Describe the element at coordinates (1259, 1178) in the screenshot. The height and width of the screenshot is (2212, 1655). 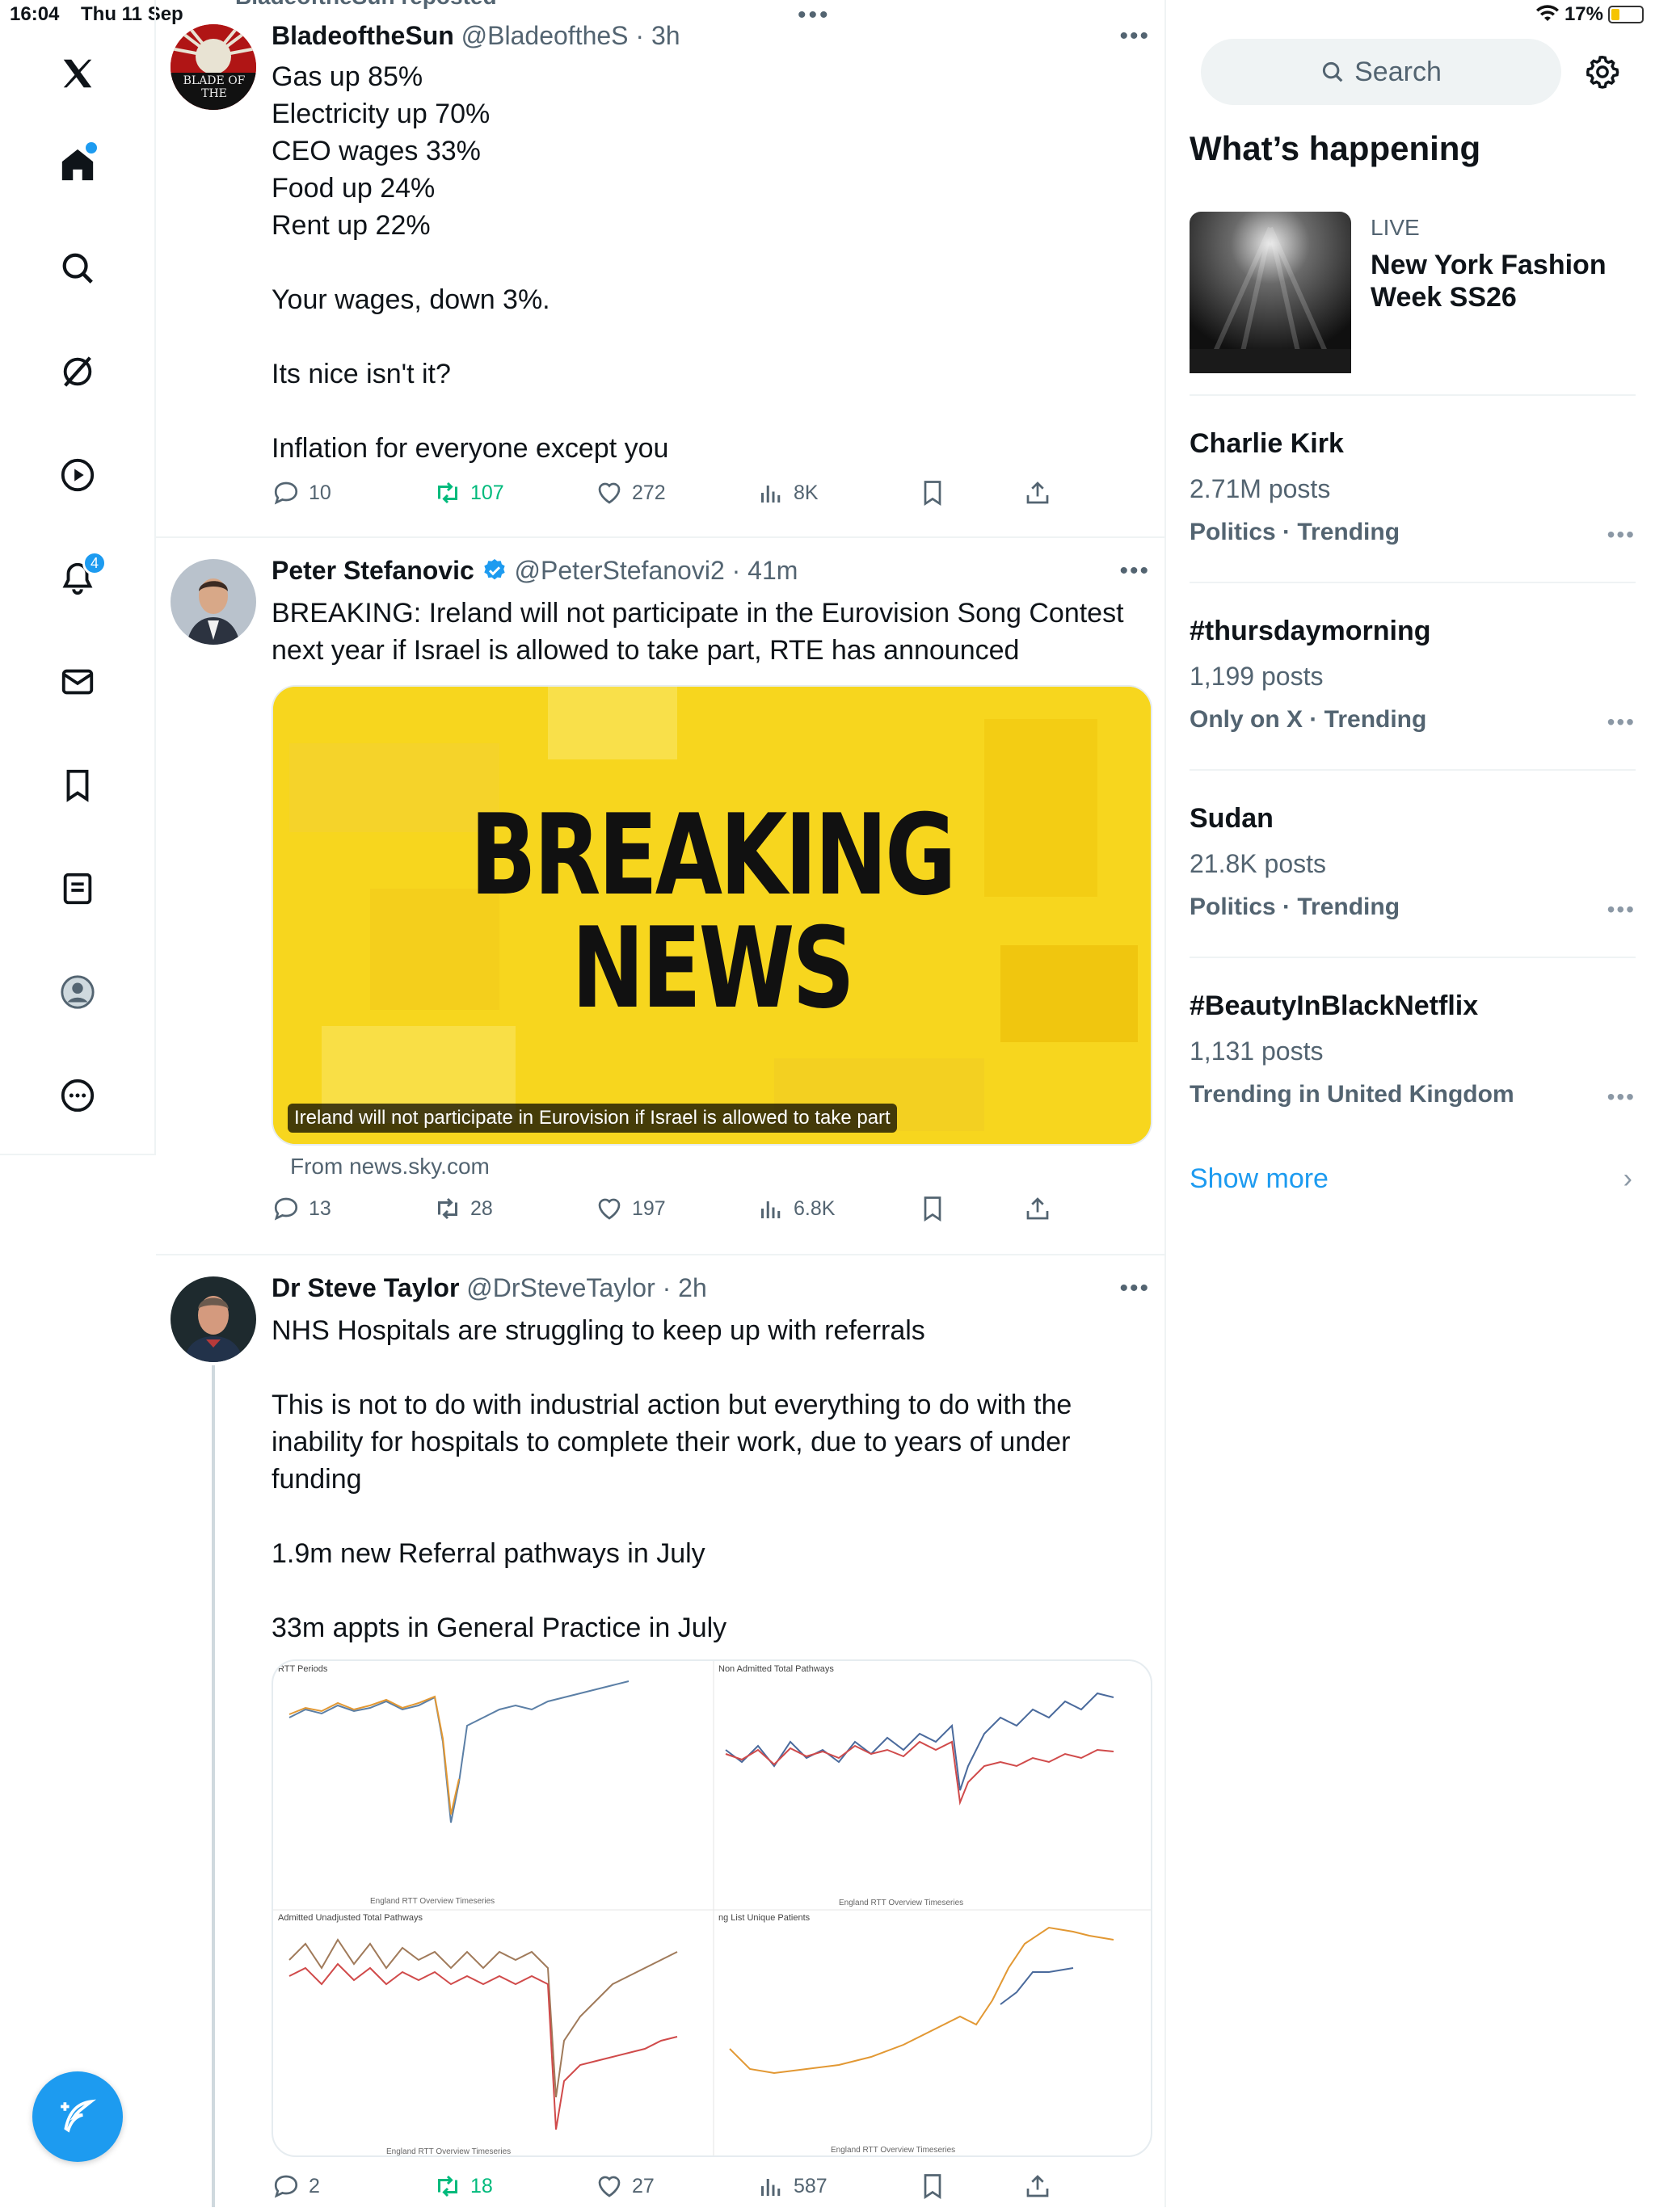
I see `show-more-label: Show more` at that location.